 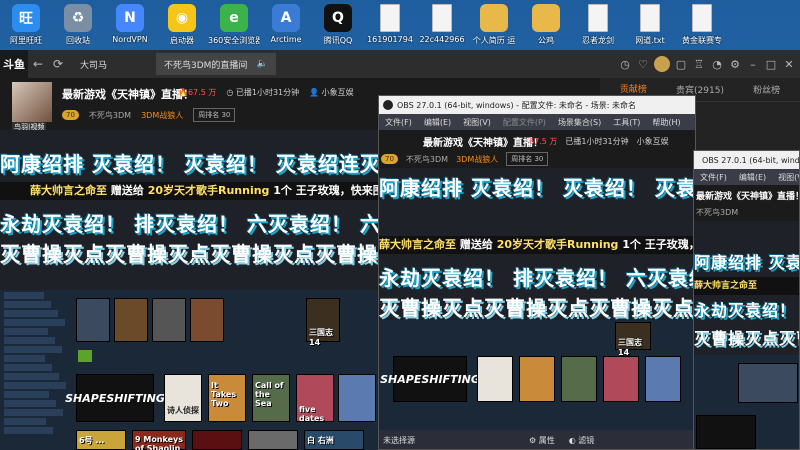 What do you see at coordinates (159, 440) in the screenshot?
I see `nine-monkeys-tile: 9 Monkeys of Shaolin` at bounding box center [159, 440].